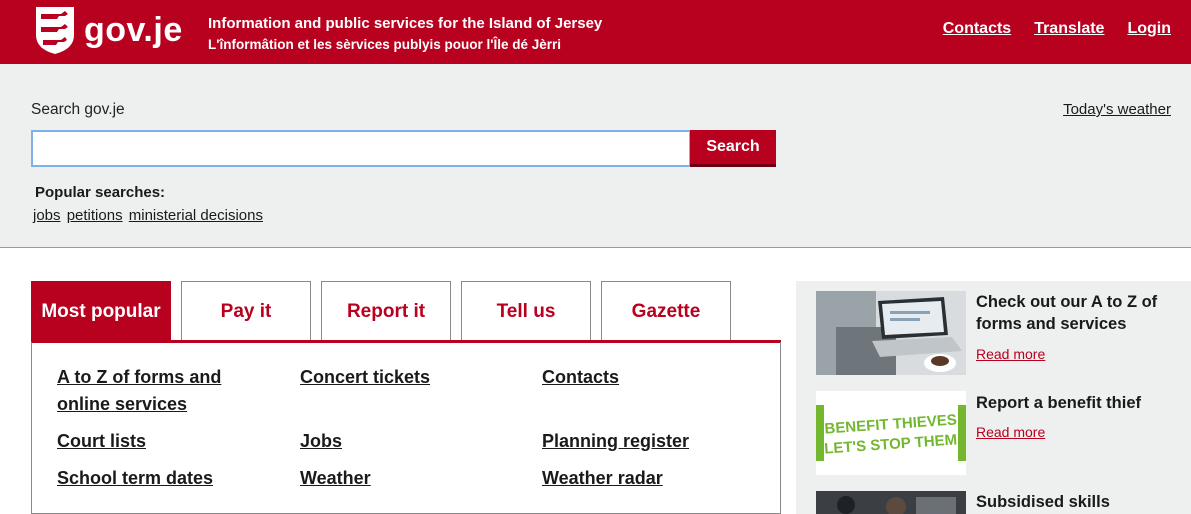 This screenshot has height=514, width=1191. Describe the element at coordinates (157, 391) in the screenshot. I see `link-a-to-z: A to Z of forms and online services` at that location.